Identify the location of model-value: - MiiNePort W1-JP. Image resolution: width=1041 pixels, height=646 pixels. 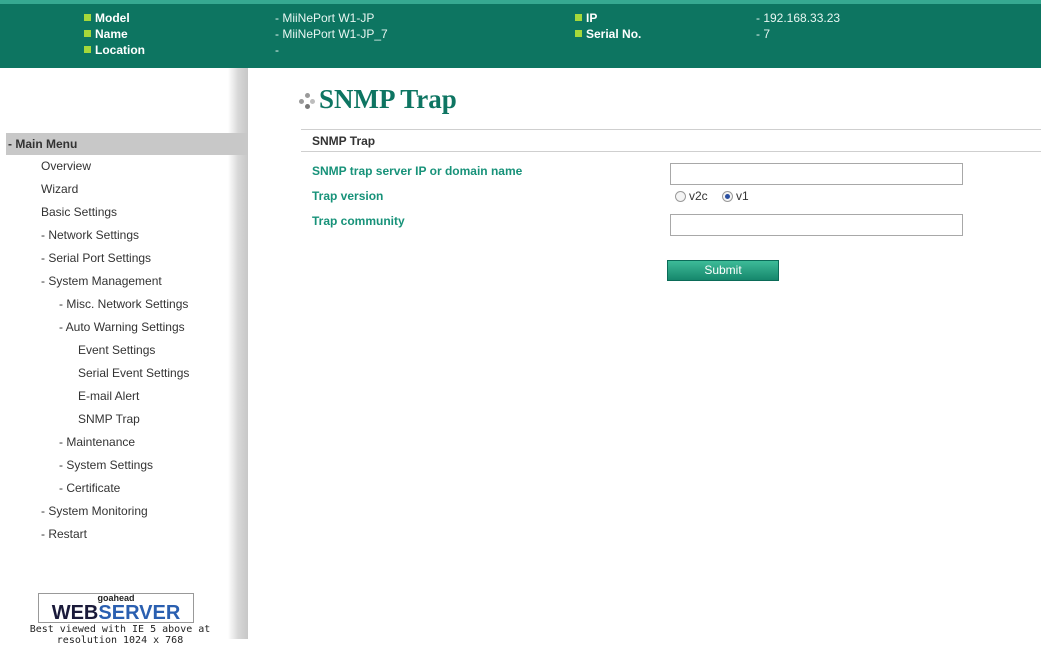
(325, 18).